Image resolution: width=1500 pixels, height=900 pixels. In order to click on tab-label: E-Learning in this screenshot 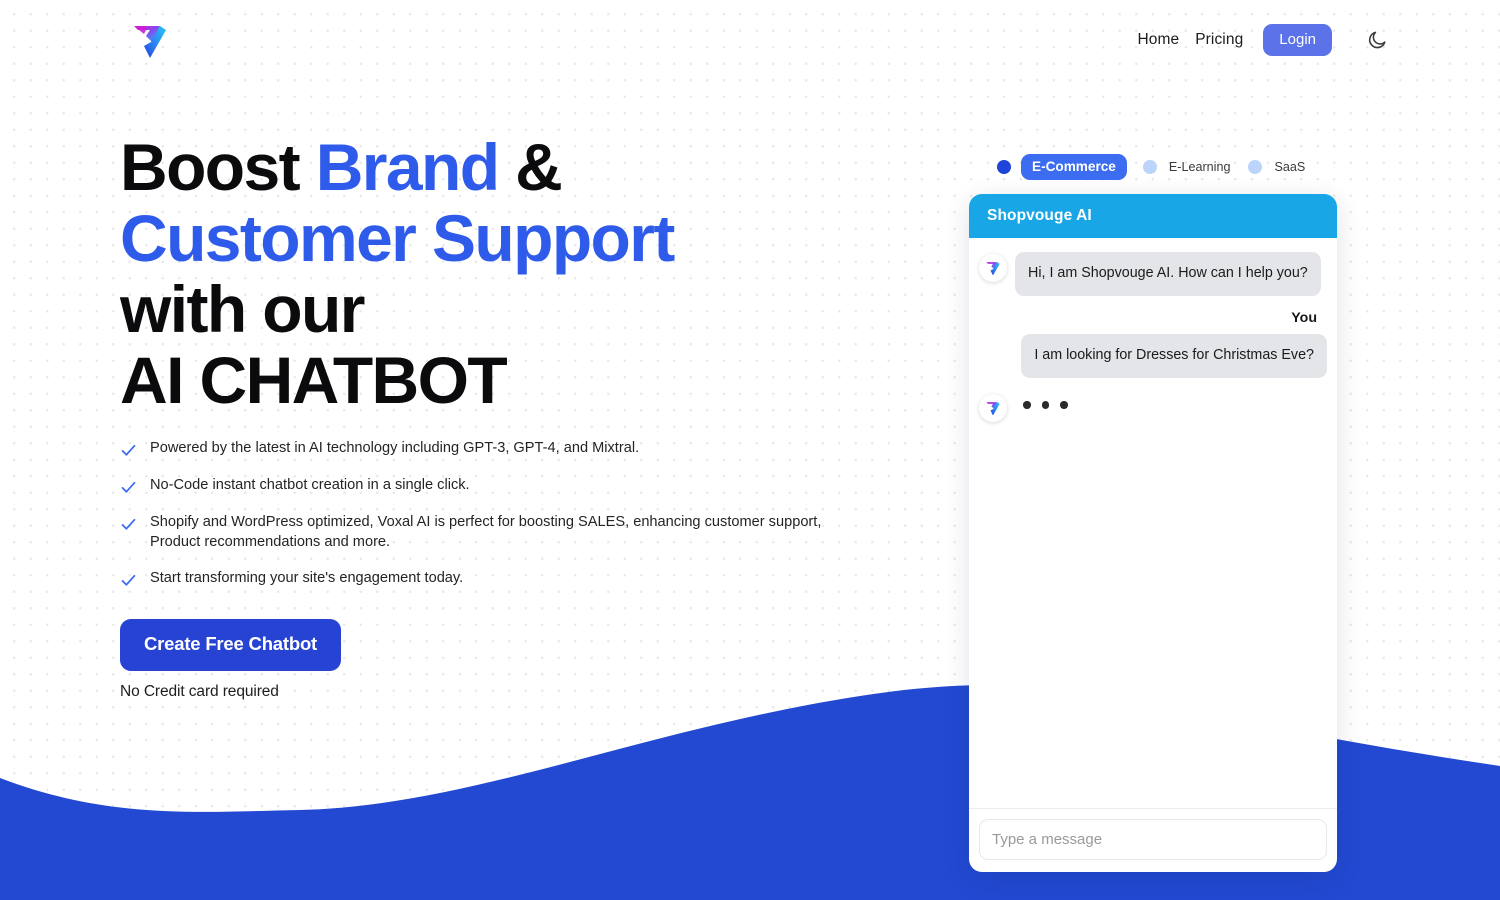, I will do `click(1199, 166)`.